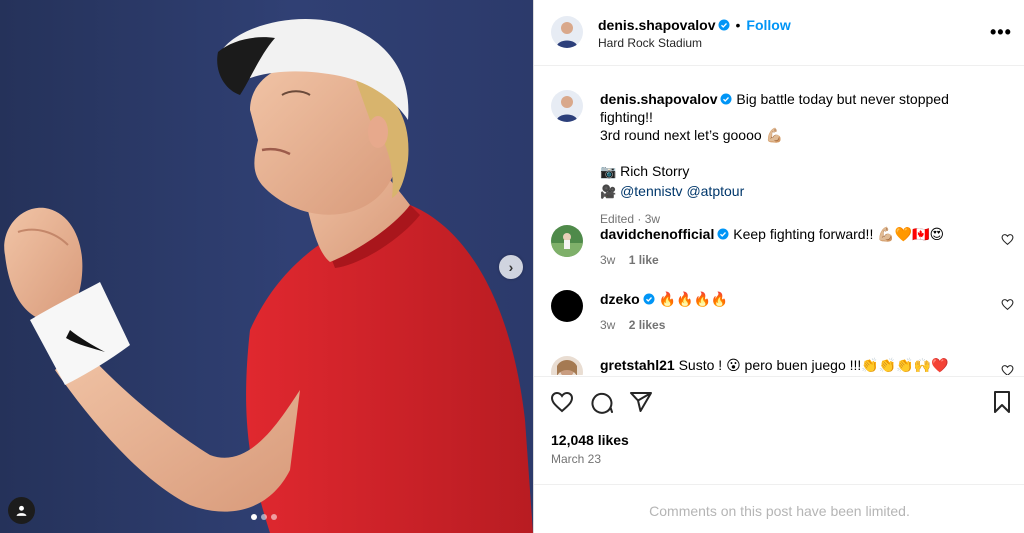 This screenshot has height=533, width=1024. I want to click on comment-text: 🔥🔥🔥🔥, so click(693, 299).